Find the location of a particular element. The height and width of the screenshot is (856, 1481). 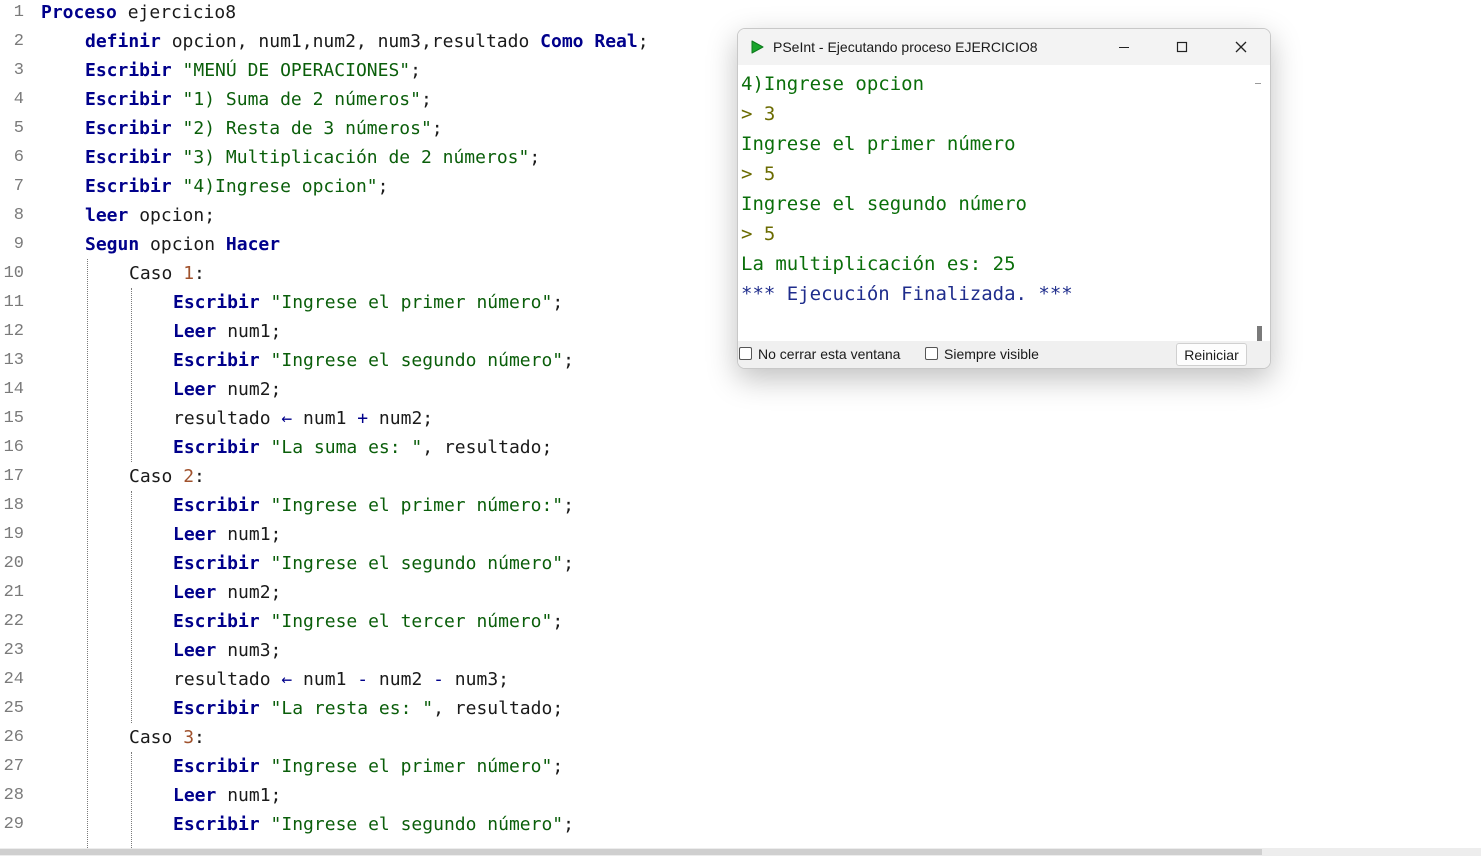

code-text: resultado ← num1 - num2 - num3; is located at coordinates (341, 679).